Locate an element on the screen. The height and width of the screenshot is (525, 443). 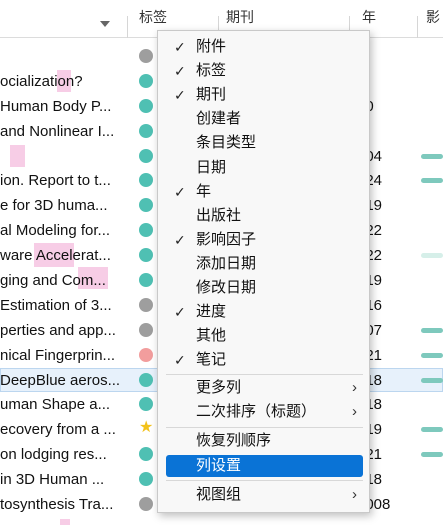
menu-item-restore-order: 恢复列顺序 is located at coordinates (264, 441).